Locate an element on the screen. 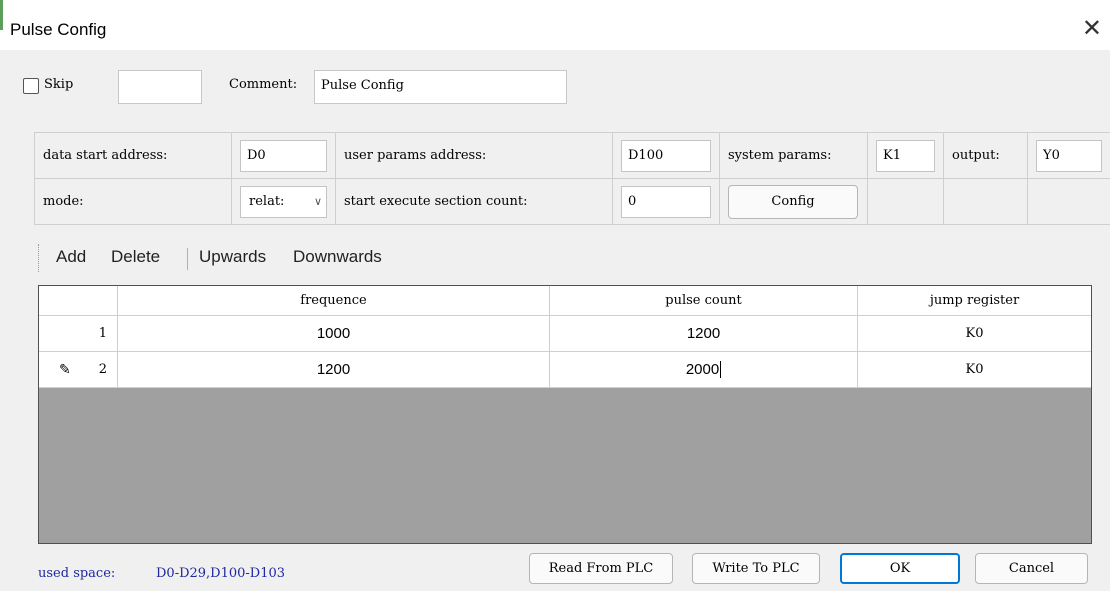  ok-button: OK is located at coordinates (900, 568).